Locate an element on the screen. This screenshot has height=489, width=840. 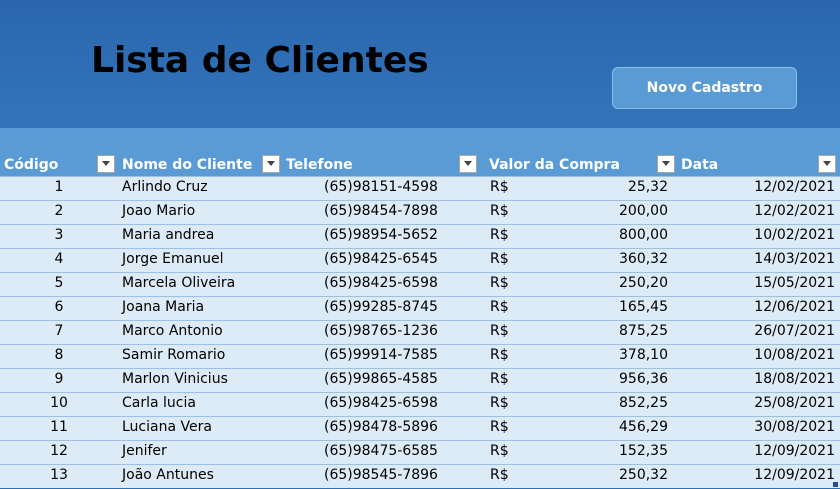
cell-codigo: 4 is located at coordinates (59, 259).